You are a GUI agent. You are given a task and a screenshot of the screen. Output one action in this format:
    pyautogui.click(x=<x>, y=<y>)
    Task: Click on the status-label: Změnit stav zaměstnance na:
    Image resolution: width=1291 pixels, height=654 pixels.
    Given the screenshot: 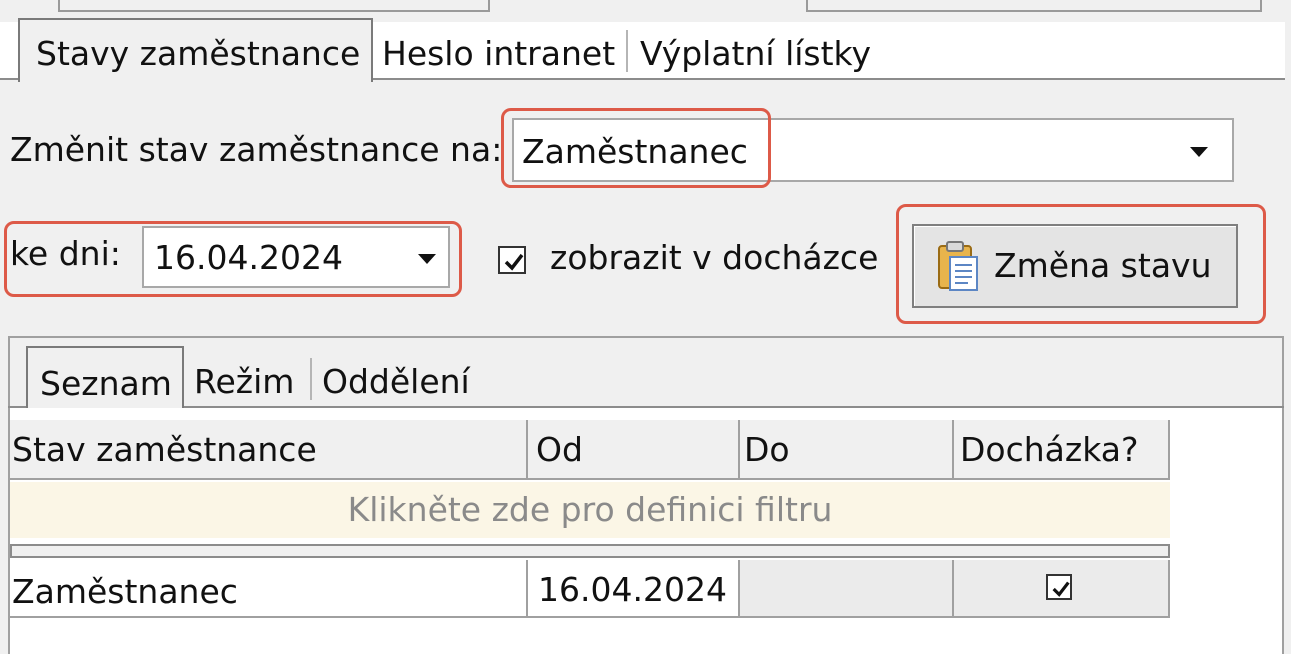 What is the action you would take?
    pyautogui.click(x=256, y=149)
    